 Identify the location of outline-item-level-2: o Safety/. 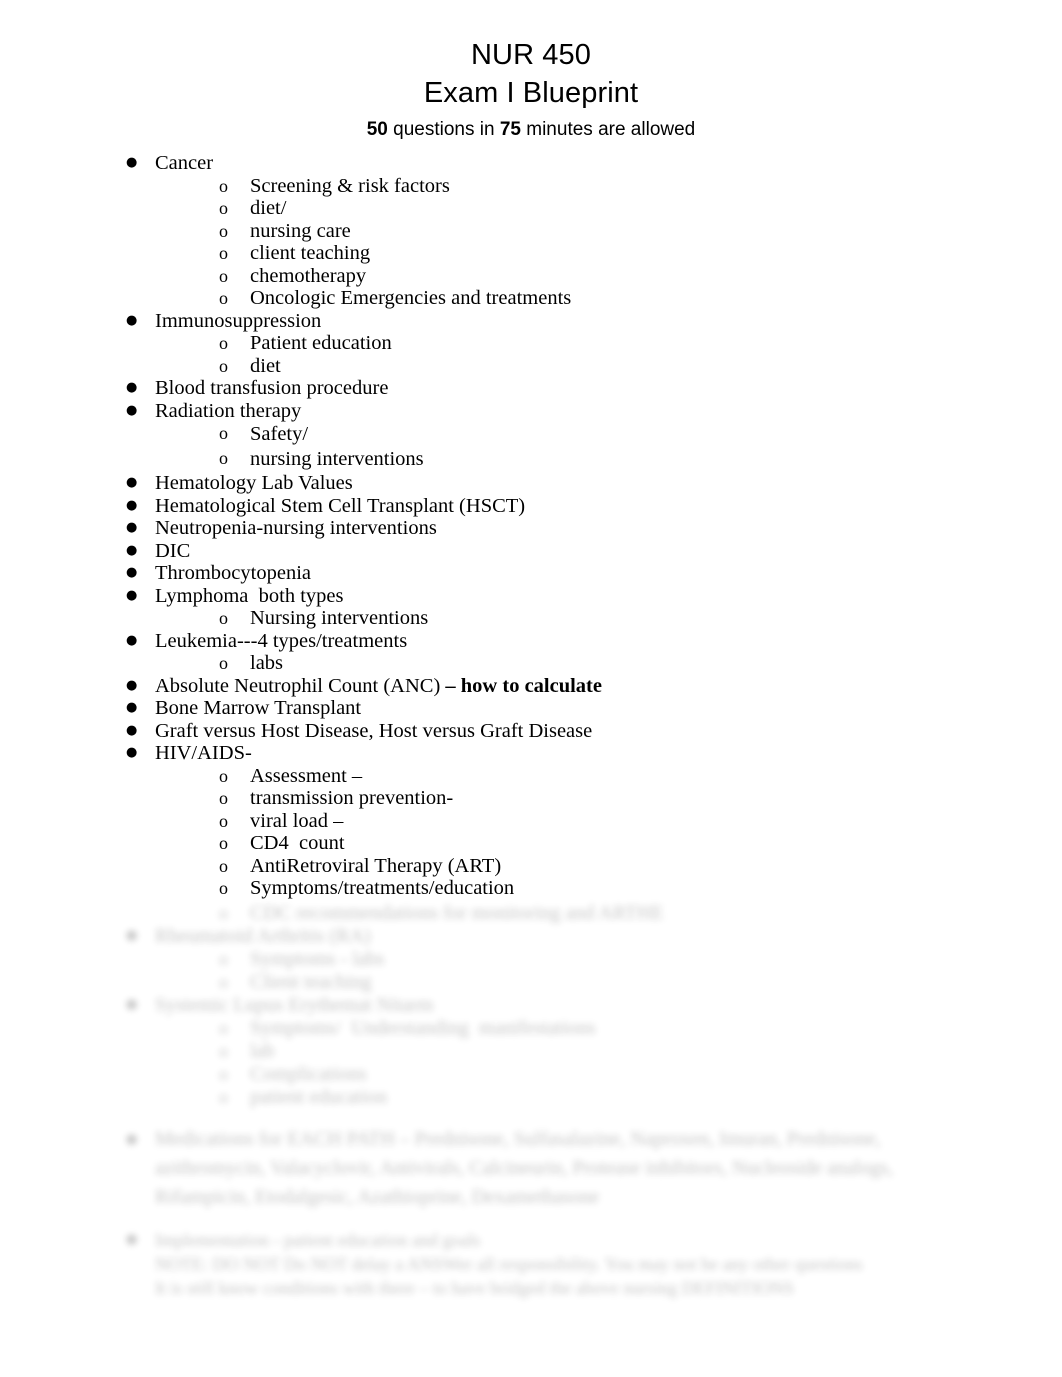
(531, 434).